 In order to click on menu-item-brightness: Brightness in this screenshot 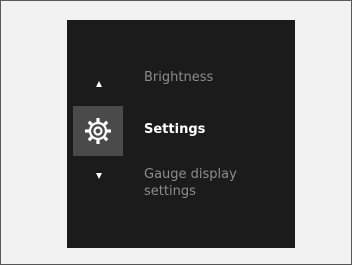, I will do `click(178, 77)`.